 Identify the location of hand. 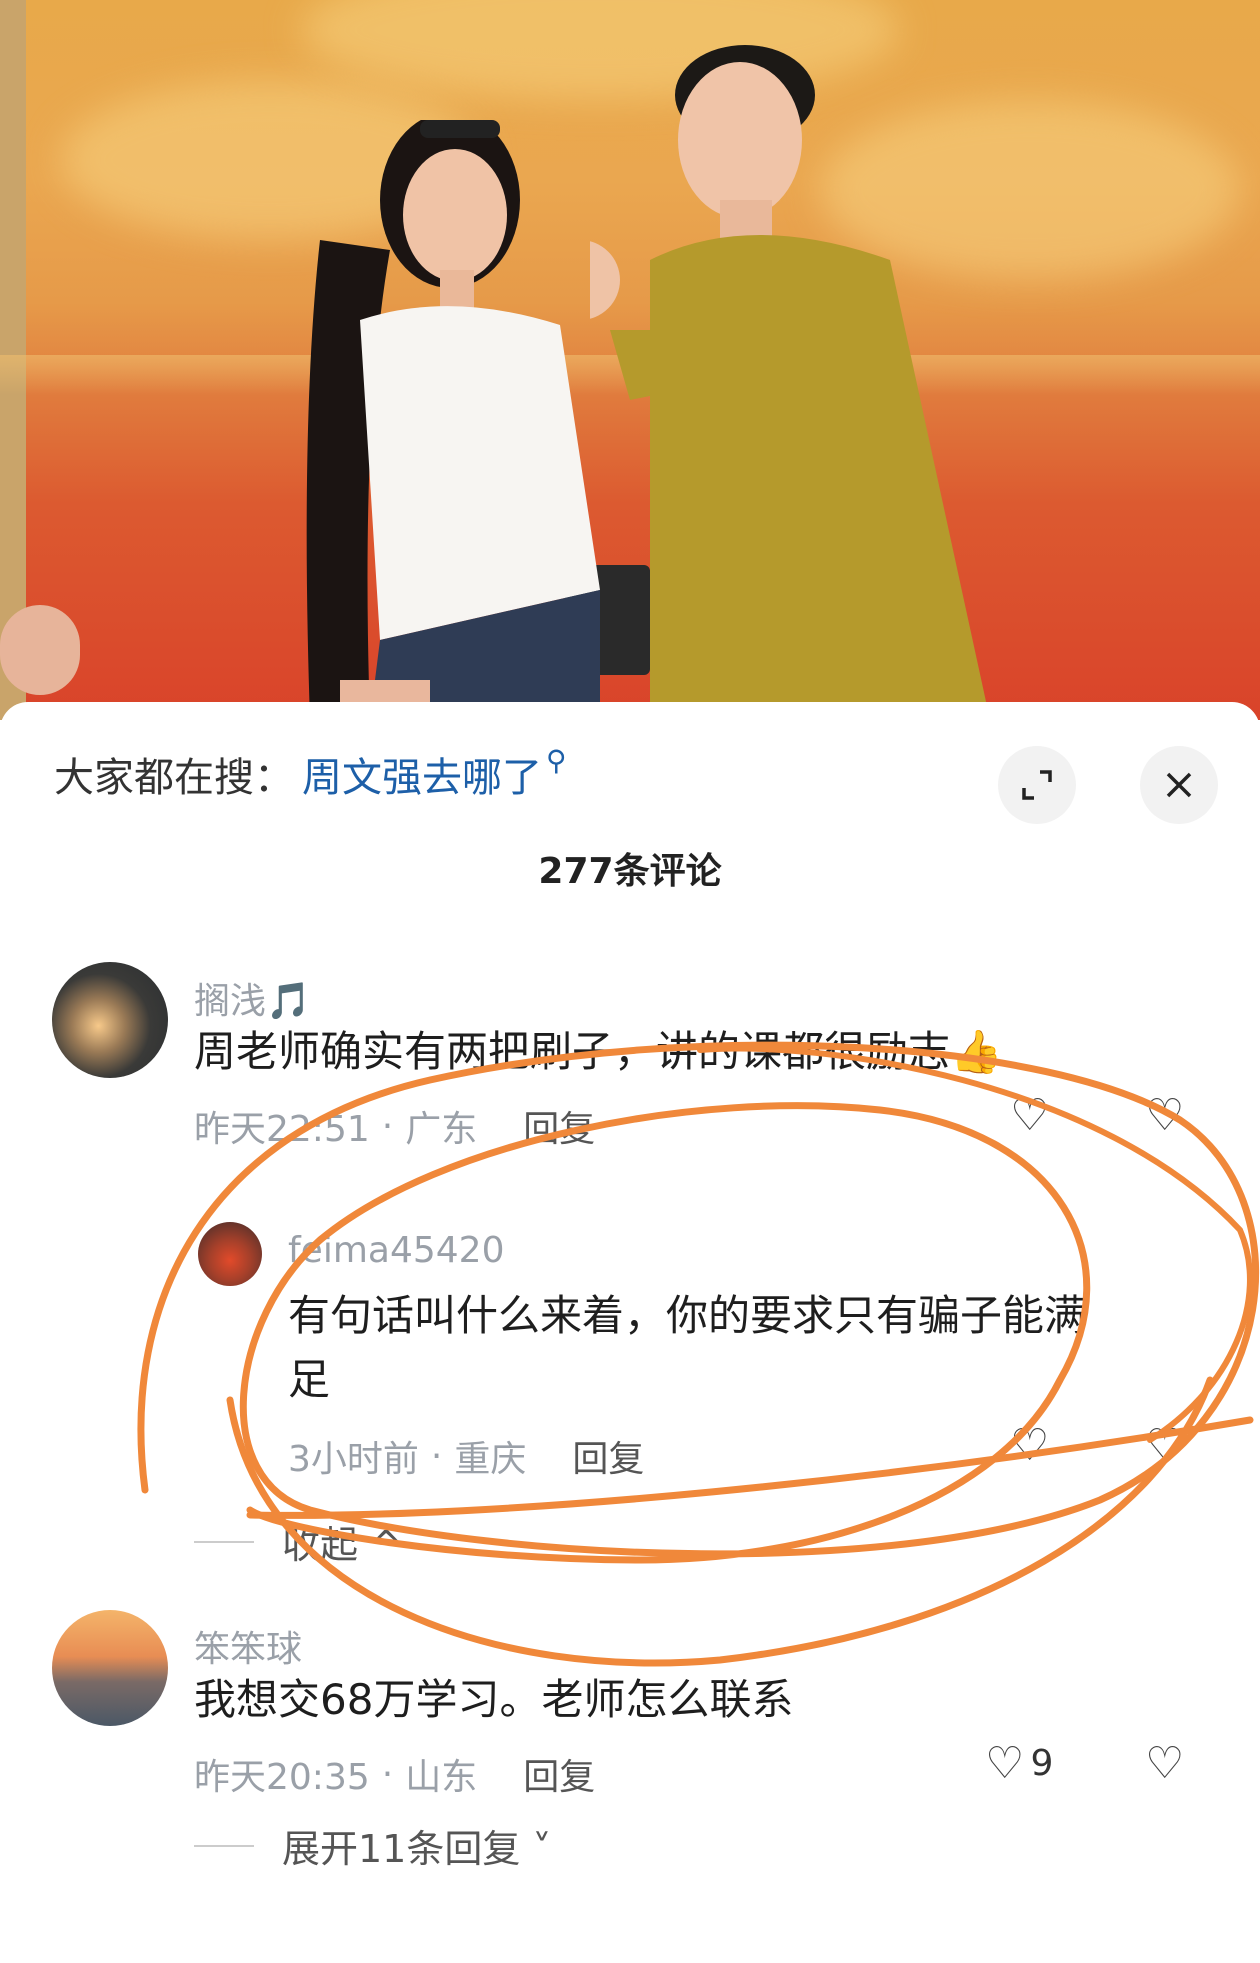
(40, 650).